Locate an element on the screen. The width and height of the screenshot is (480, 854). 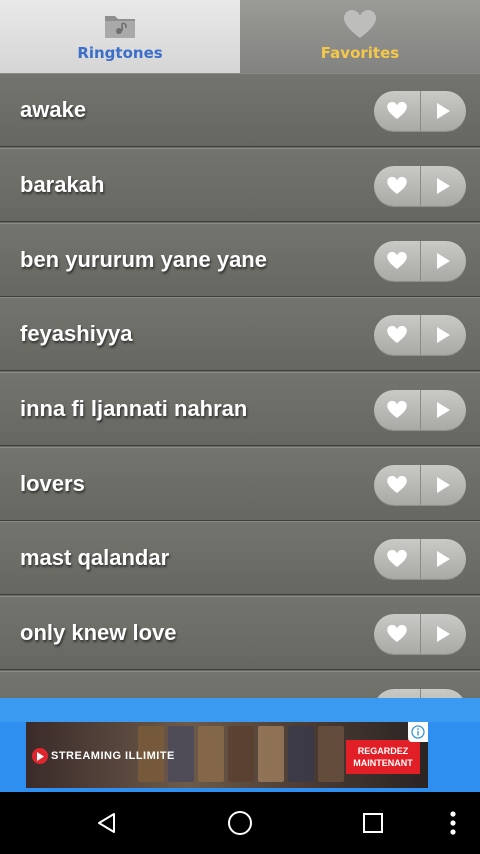
tab-ringtones-label: Ringtones is located at coordinates (120, 53).